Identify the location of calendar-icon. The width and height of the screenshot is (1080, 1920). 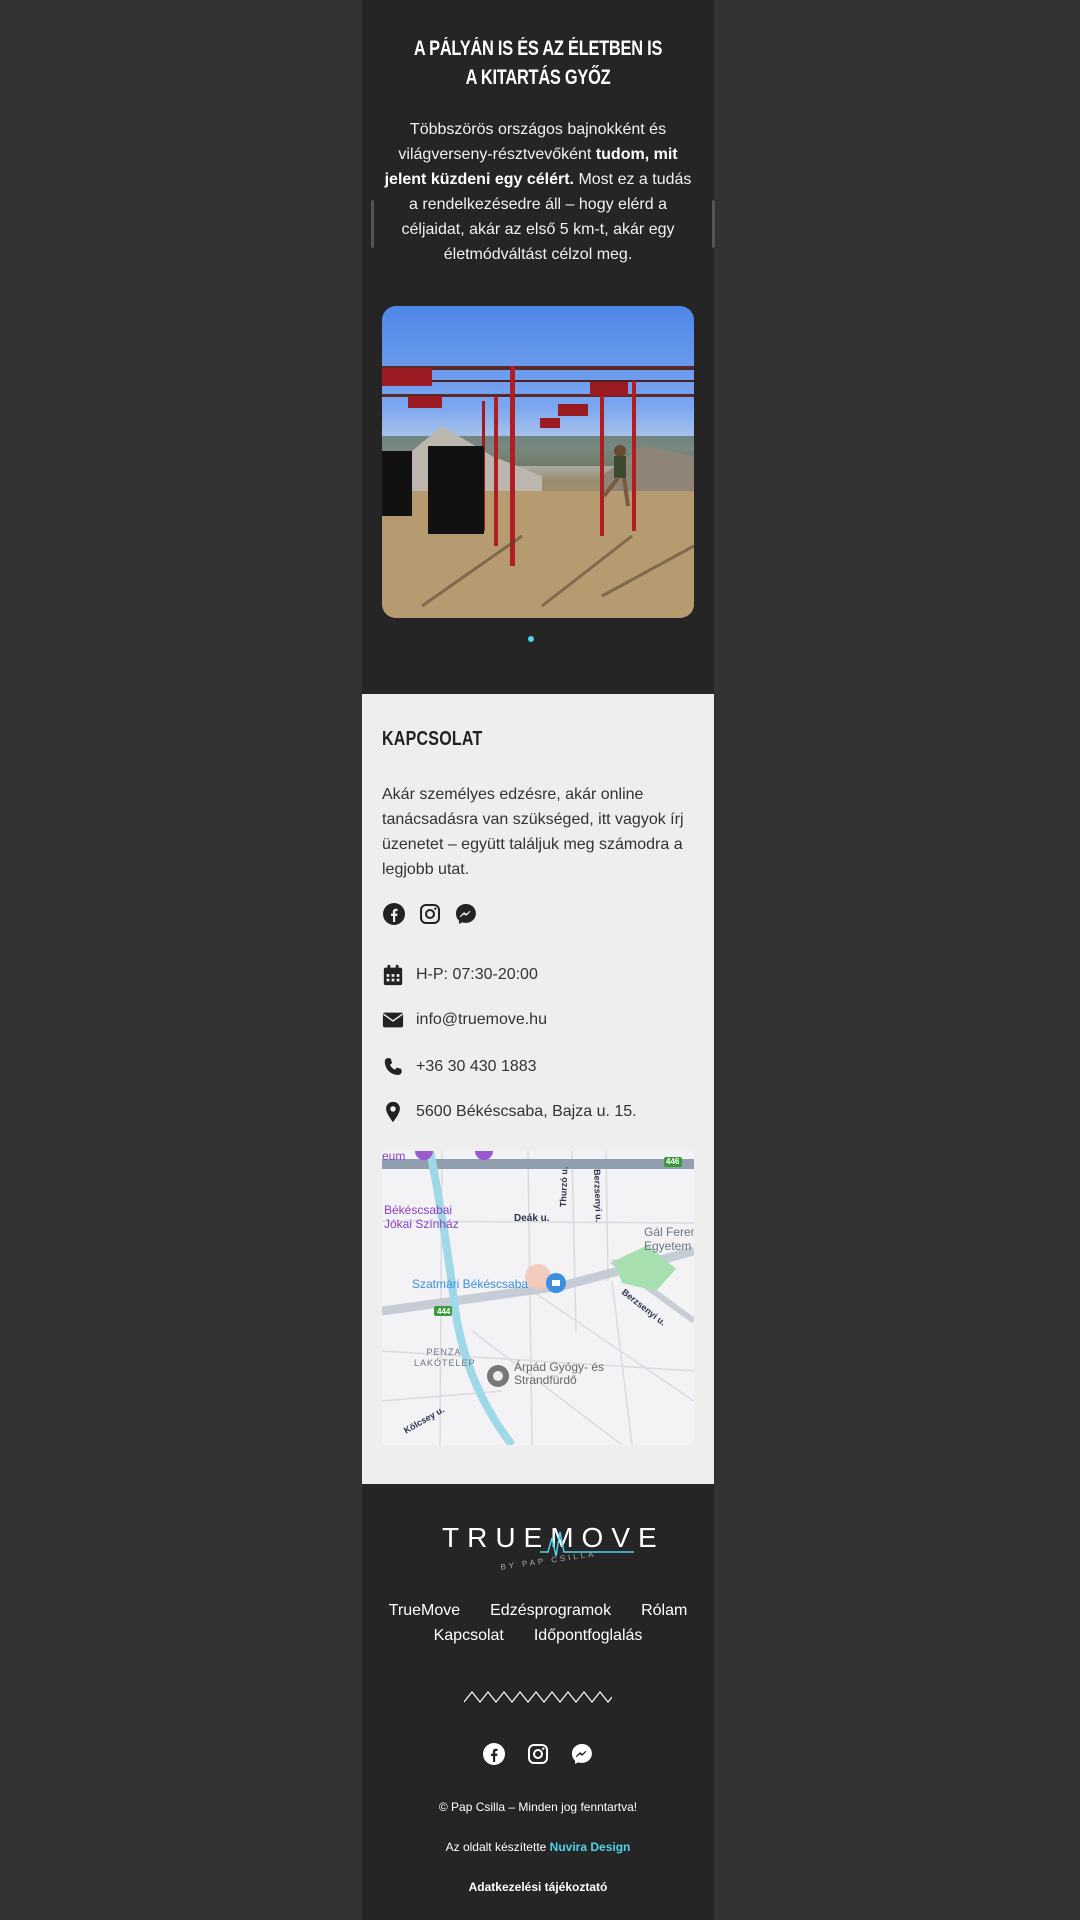
(393, 975).